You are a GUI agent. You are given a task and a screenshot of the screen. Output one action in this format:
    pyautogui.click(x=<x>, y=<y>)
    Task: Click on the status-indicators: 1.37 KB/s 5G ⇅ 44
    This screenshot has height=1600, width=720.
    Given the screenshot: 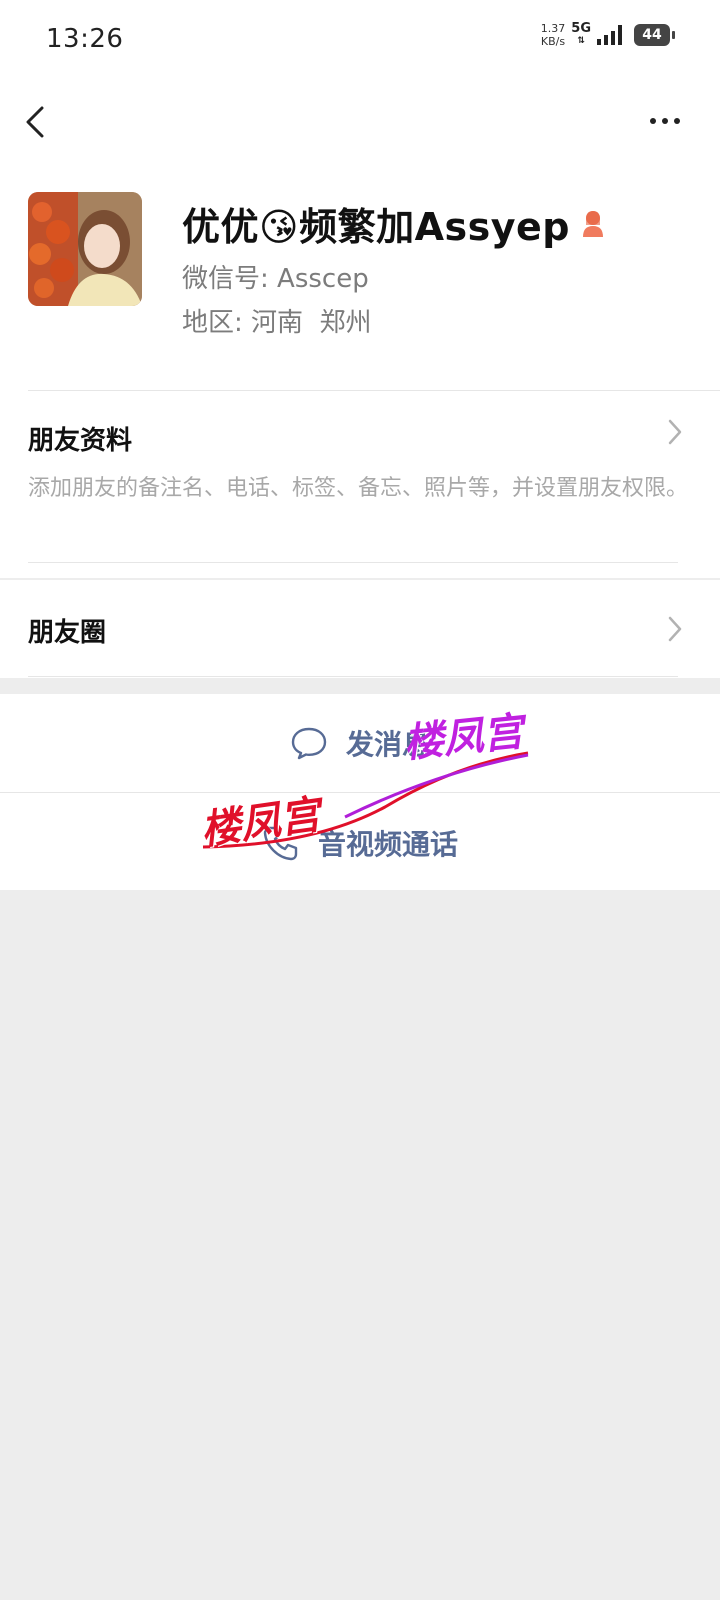 What is the action you would take?
    pyautogui.click(x=608, y=35)
    